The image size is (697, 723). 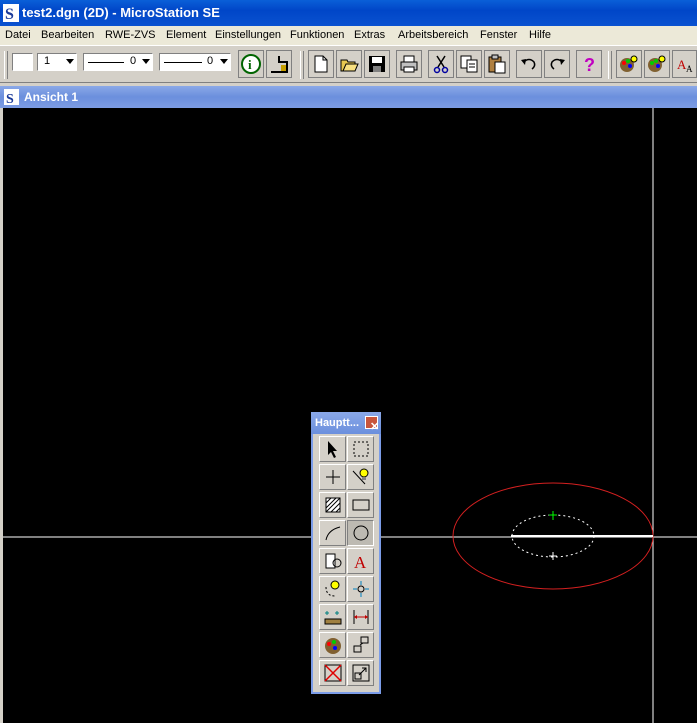 I want to click on text-style-button: AA, so click(x=684, y=64).